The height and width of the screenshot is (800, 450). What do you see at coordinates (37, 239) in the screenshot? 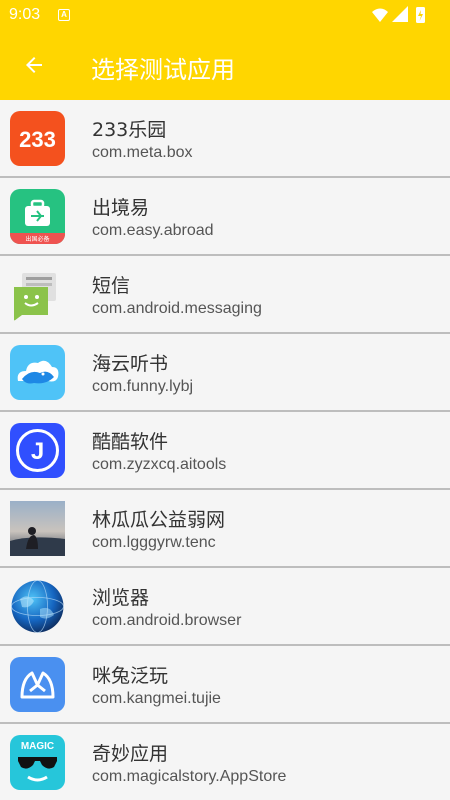
I see `svg-text: 出国必备` at bounding box center [37, 239].